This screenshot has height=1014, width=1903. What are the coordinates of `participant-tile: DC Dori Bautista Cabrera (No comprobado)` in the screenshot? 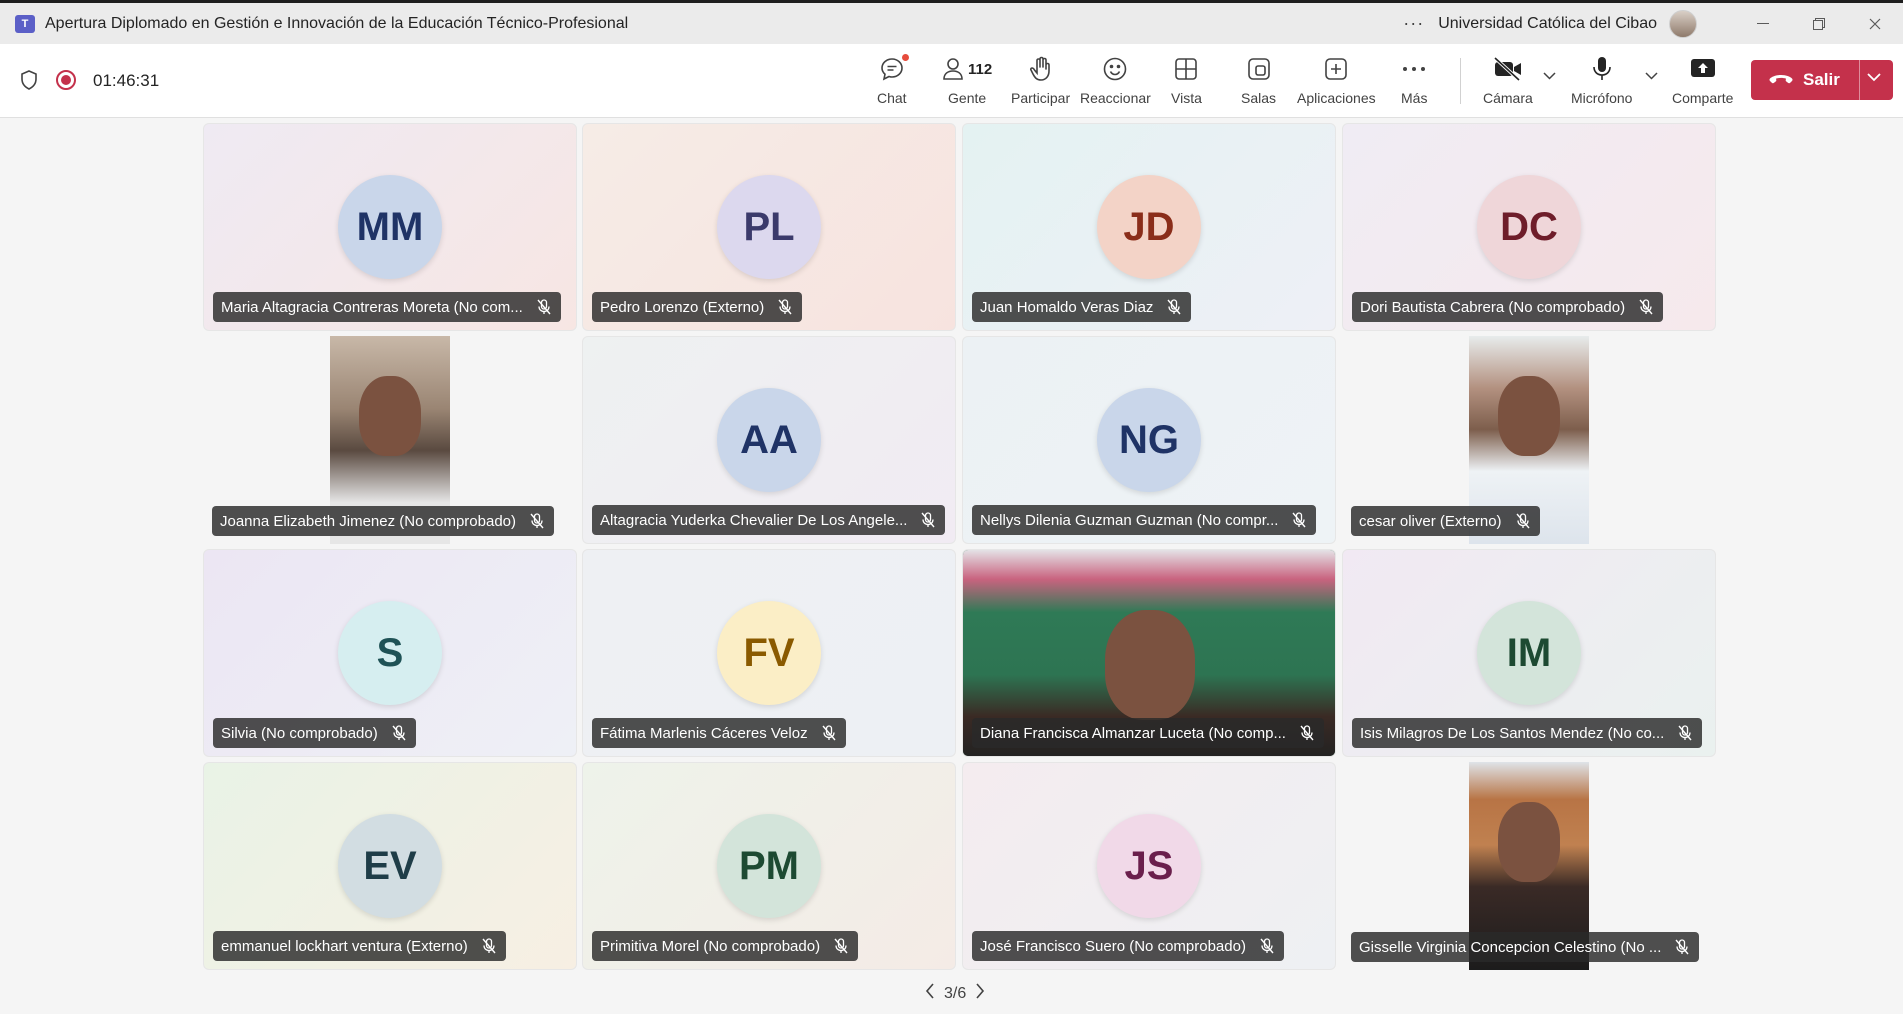 It's located at (1529, 227).